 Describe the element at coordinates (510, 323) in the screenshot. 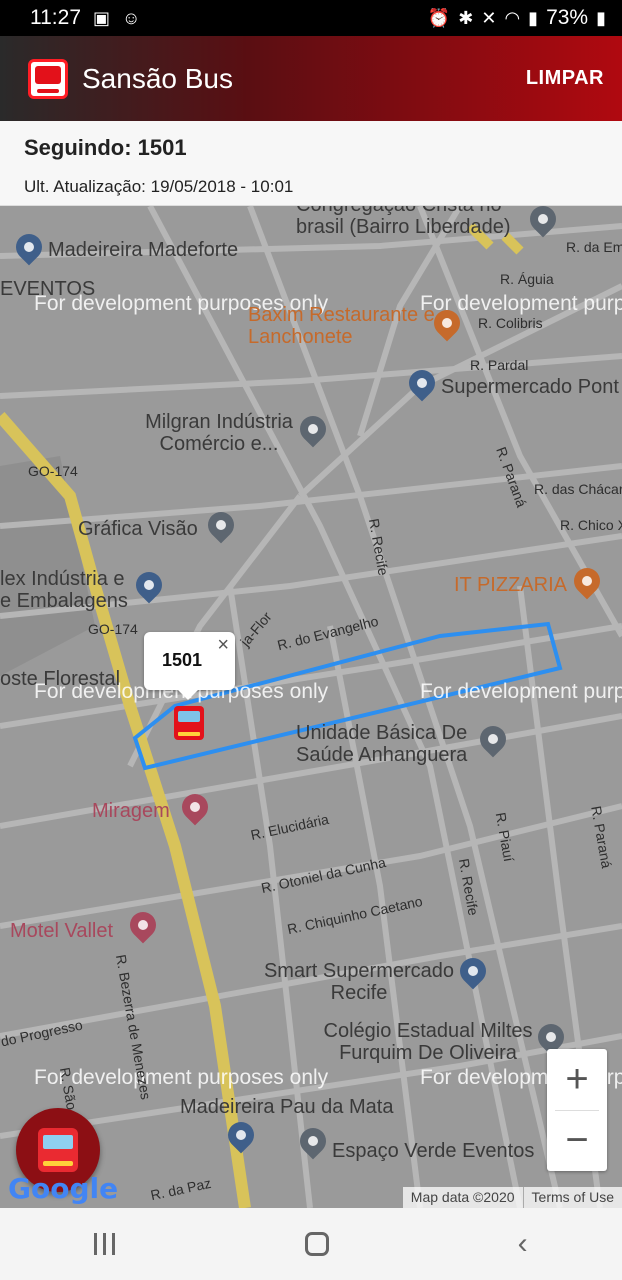

I see `street-label: R. Colibris` at that location.